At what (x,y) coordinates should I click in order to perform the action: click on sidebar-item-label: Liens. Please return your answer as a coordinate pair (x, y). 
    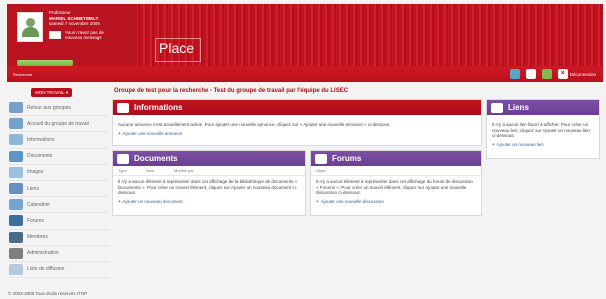
    Looking at the image, I should click on (33, 188).